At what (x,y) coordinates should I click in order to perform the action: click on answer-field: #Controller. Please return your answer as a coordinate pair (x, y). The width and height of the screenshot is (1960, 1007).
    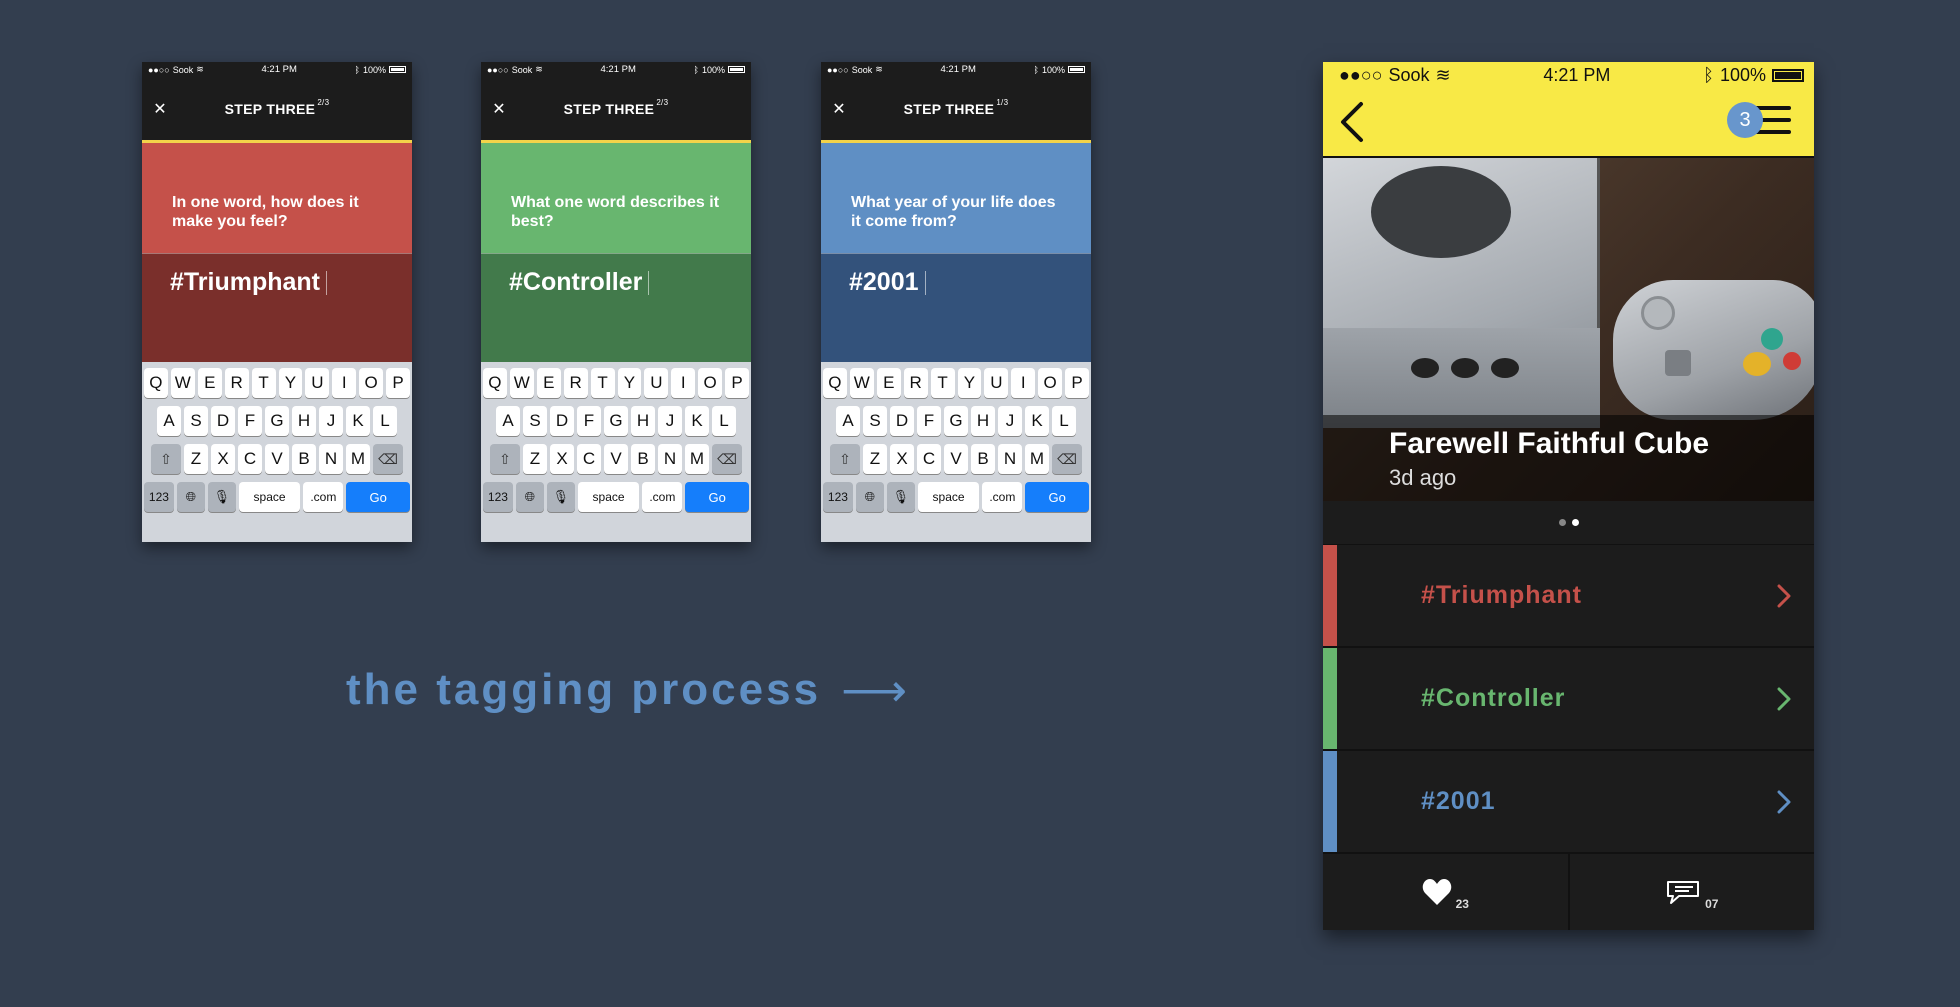
    Looking at the image, I should click on (616, 307).